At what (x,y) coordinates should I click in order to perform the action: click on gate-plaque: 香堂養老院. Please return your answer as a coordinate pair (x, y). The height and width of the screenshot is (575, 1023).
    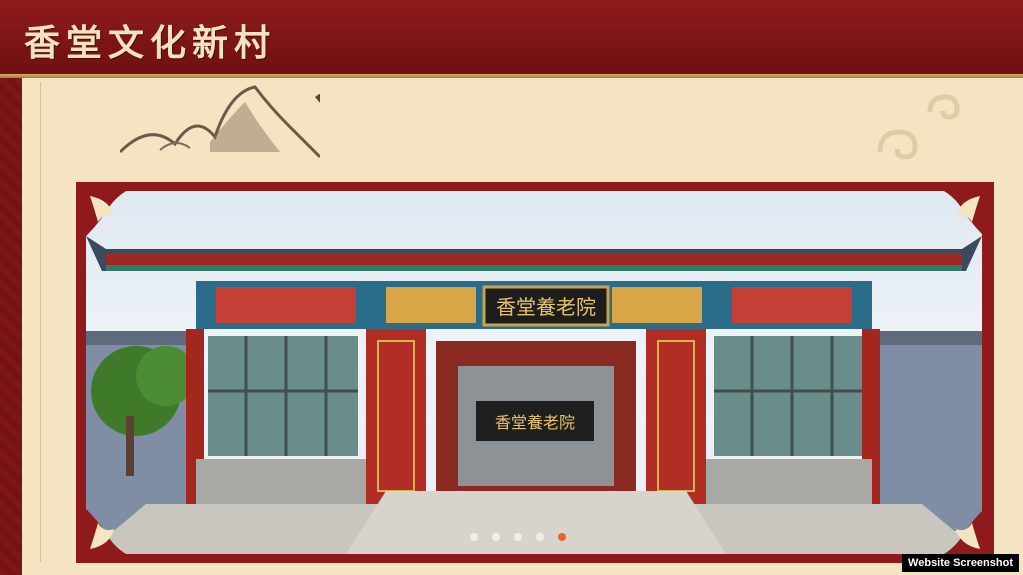
    Looking at the image, I should click on (546, 307).